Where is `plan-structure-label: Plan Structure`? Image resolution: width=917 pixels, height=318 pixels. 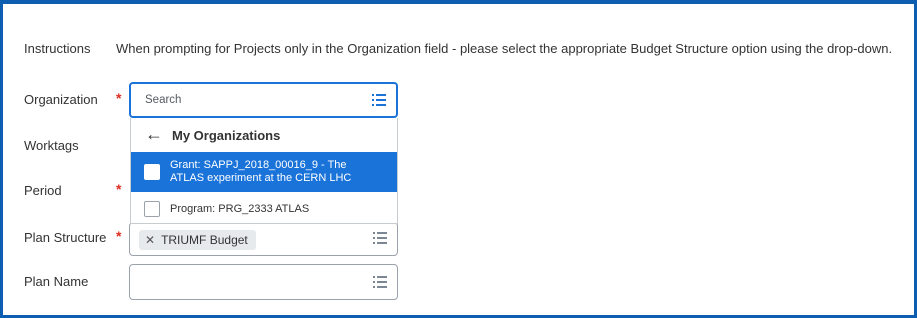 plan-structure-label: Plan Structure is located at coordinates (65, 237).